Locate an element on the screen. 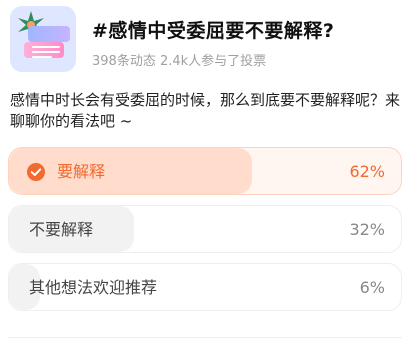  poll-option-2: 不要解释 32% is located at coordinates (205, 229).